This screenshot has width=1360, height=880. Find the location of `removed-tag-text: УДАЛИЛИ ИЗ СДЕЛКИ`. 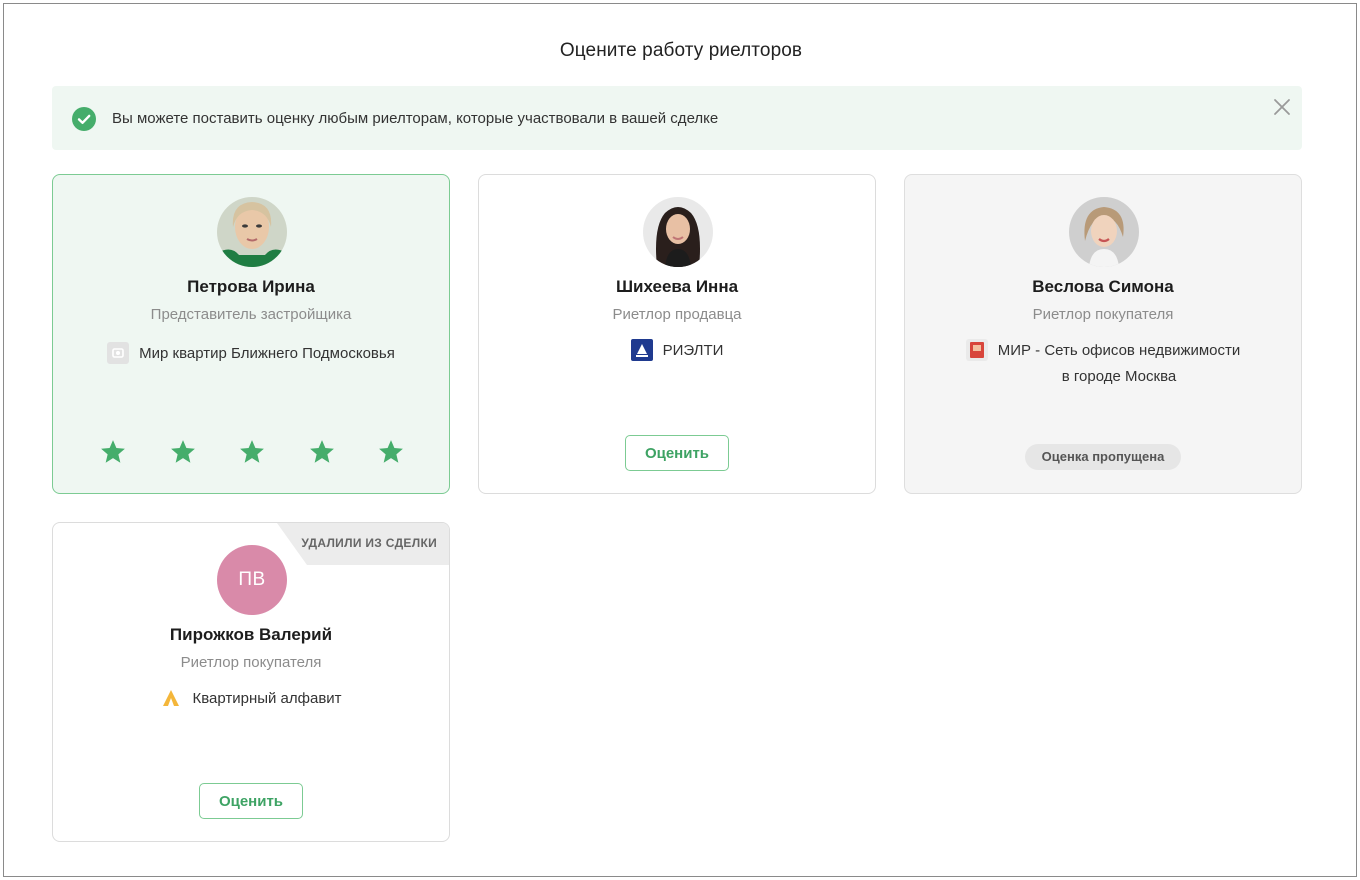

removed-tag-text: УДАЛИЛИ ИЗ СДЕЛКИ is located at coordinates (369, 543).